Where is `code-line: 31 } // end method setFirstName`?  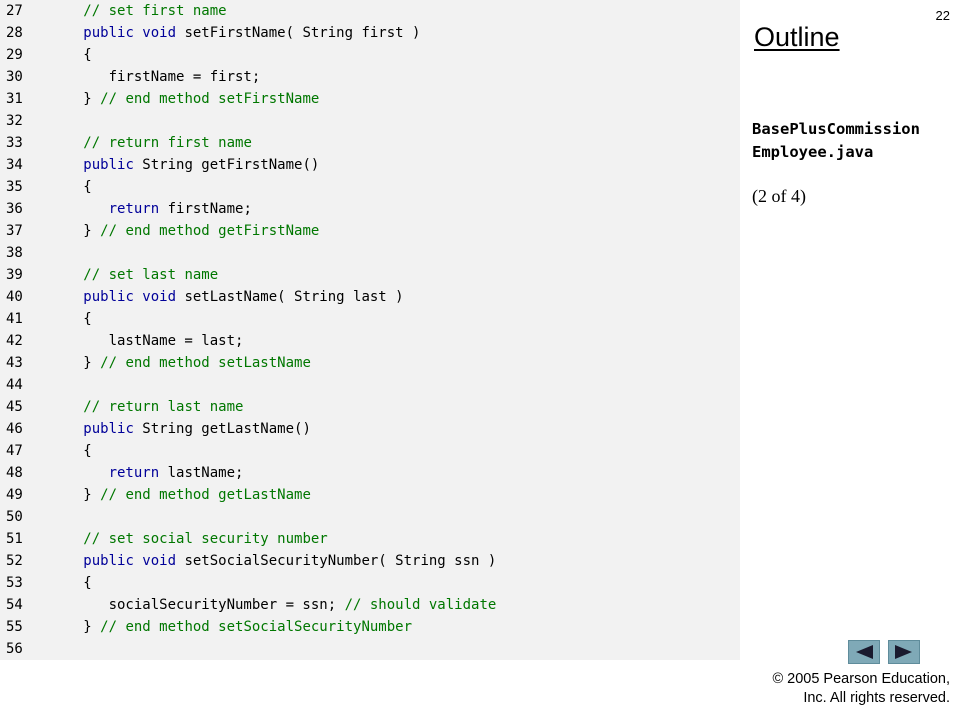
code-line: 31 } // end method setFirstName is located at coordinates (370, 99).